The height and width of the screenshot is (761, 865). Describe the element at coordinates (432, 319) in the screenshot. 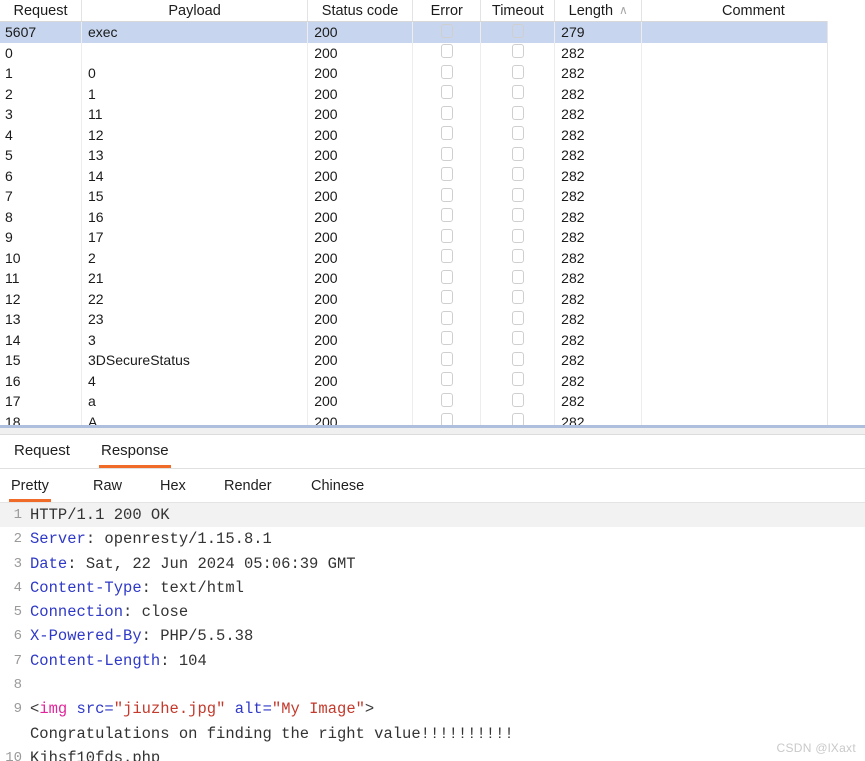

I see `table-row: 13 23 200 282` at that location.